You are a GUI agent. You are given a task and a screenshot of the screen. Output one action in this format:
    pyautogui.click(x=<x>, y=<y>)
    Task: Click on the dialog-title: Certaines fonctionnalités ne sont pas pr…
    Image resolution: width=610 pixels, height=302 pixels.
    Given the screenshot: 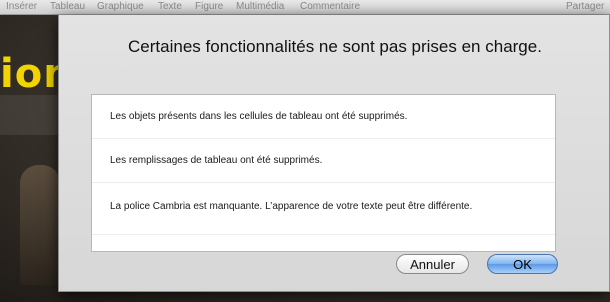 What is the action you would take?
    pyautogui.click(x=335, y=46)
    